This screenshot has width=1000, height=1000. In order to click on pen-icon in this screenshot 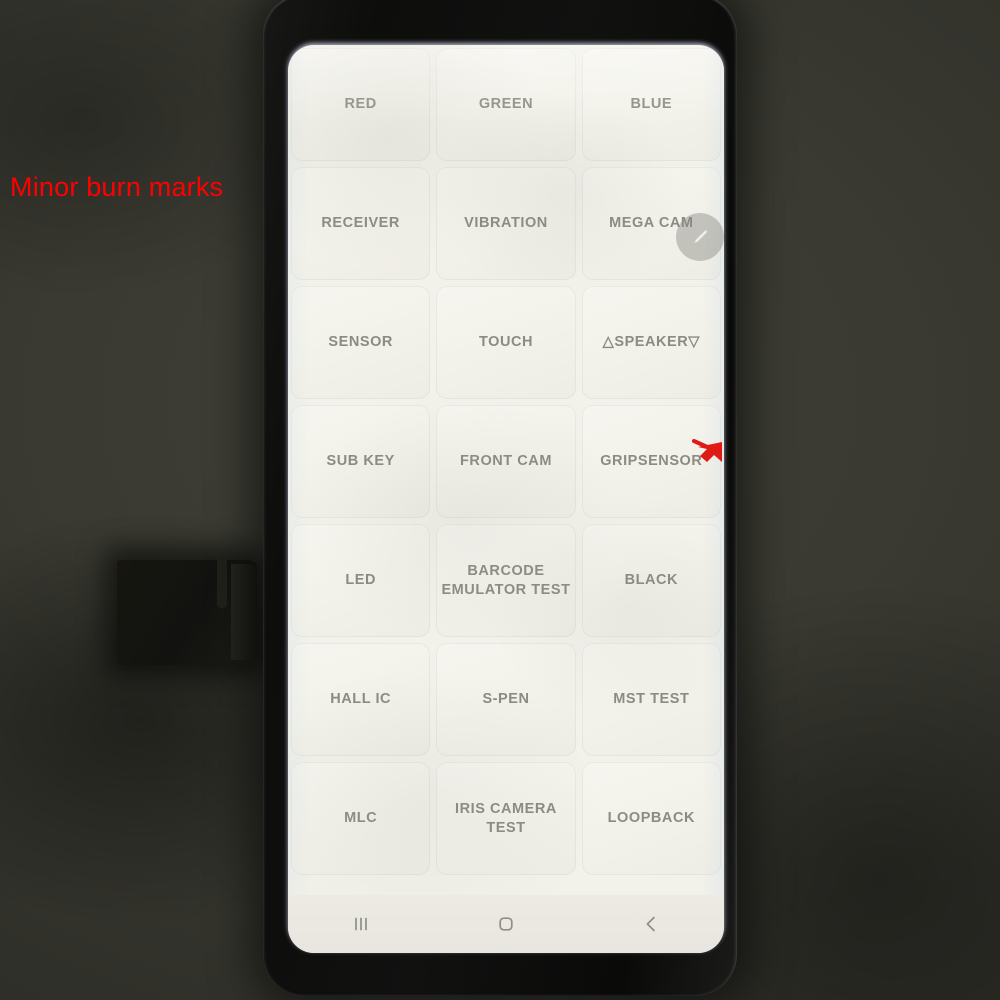, I will do `click(700, 236)`.